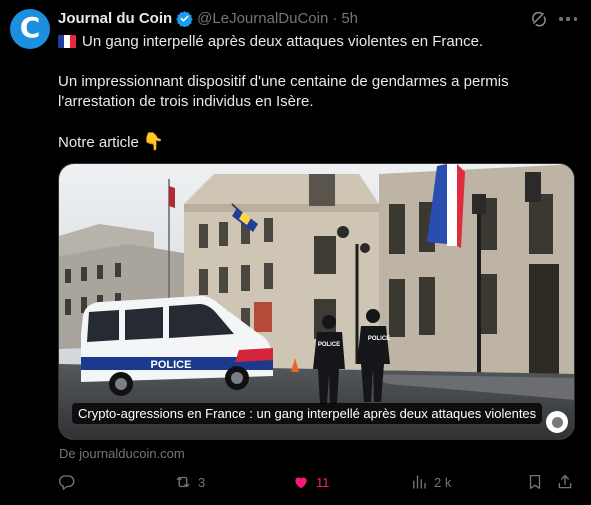 This screenshot has height=505, width=591. What do you see at coordinates (443, 482) in the screenshot?
I see `views-count: 2 k` at bounding box center [443, 482].